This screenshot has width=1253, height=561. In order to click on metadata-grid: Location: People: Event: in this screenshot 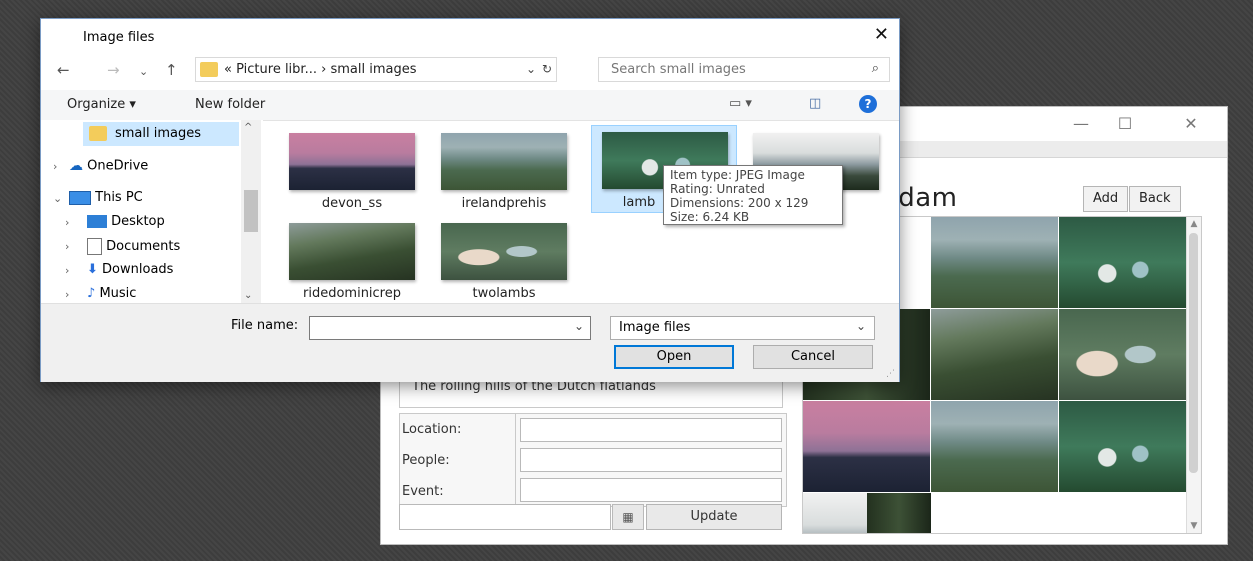, I will do `click(593, 460)`.